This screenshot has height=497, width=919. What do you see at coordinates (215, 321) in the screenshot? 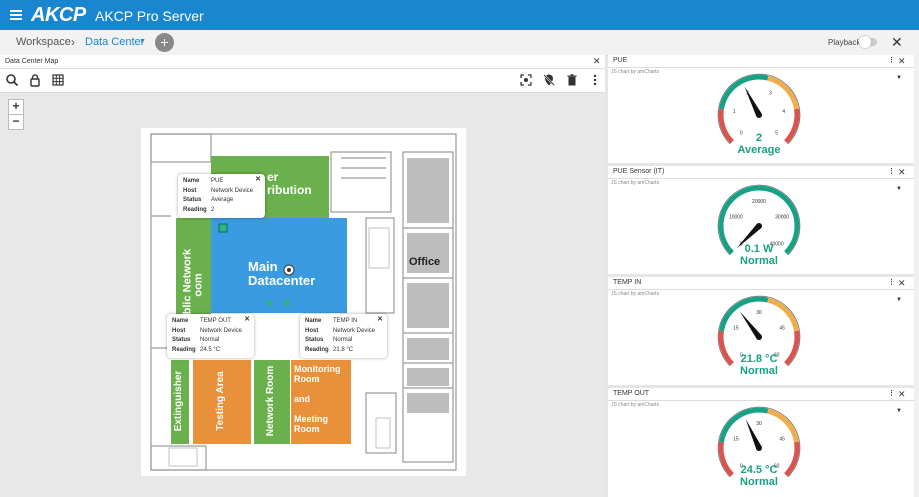
I see `tooltip-name: TEMP OUT` at bounding box center [215, 321].